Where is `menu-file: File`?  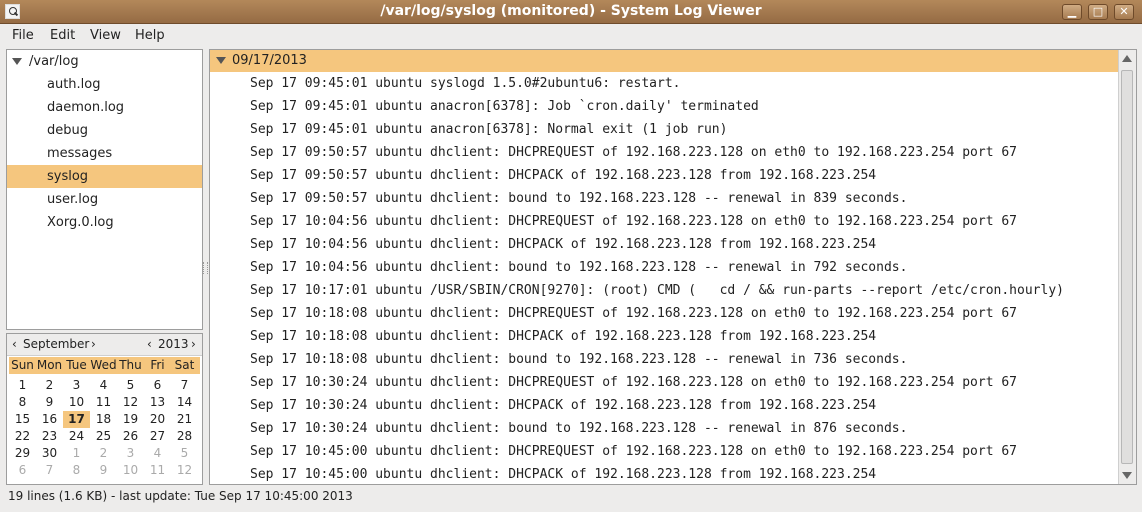
menu-file: File is located at coordinates (23, 35).